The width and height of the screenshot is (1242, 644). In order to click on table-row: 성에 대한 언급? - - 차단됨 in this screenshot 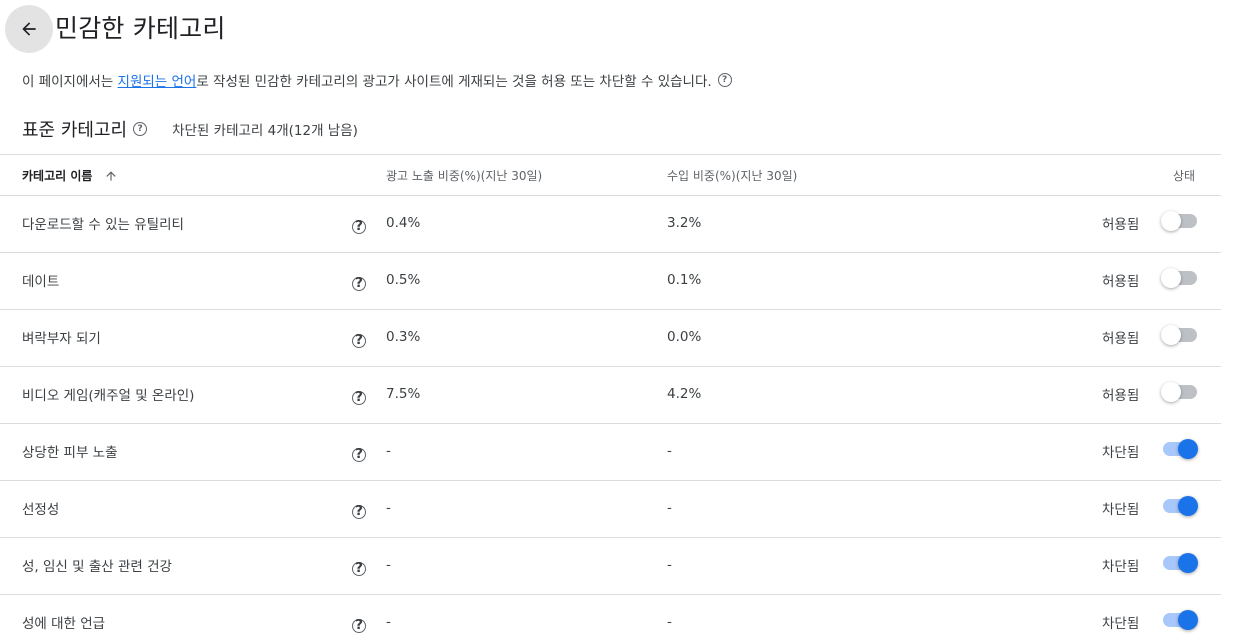, I will do `click(610, 619)`.